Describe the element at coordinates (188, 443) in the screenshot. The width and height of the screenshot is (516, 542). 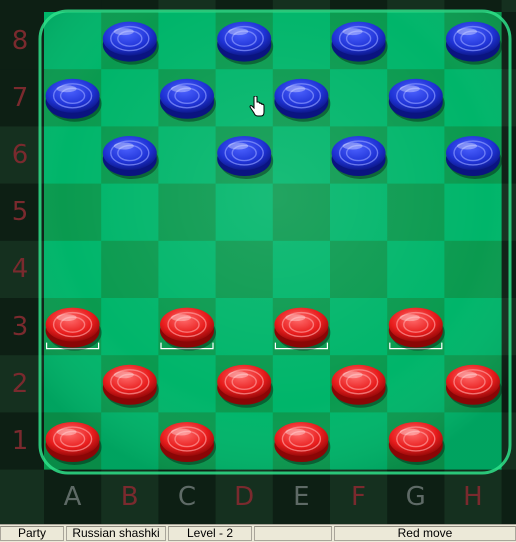
I see `red-checker-C1` at that location.